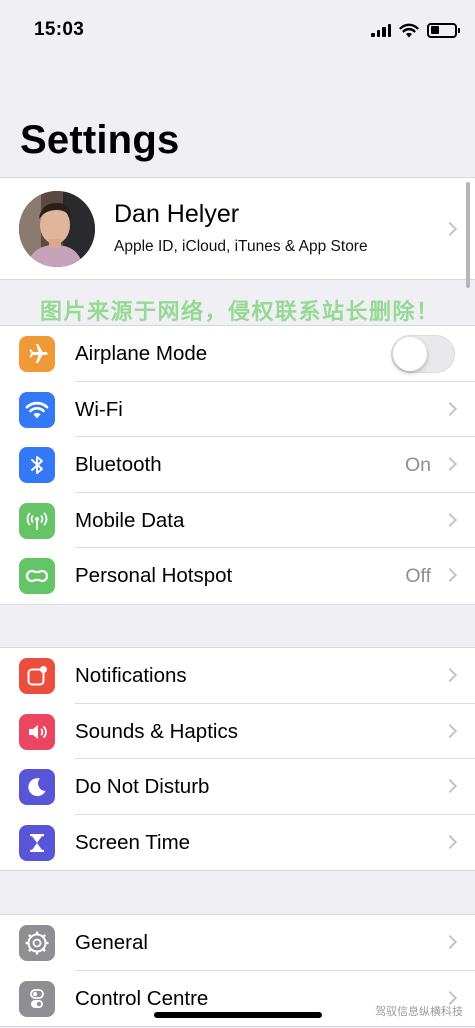 This screenshot has width=475, height=1028. Describe the element at coordinates (240, 311) in the screenshot. I see `watermark-text: 图片来源于网络，侵权联系站长删除！` at that location.